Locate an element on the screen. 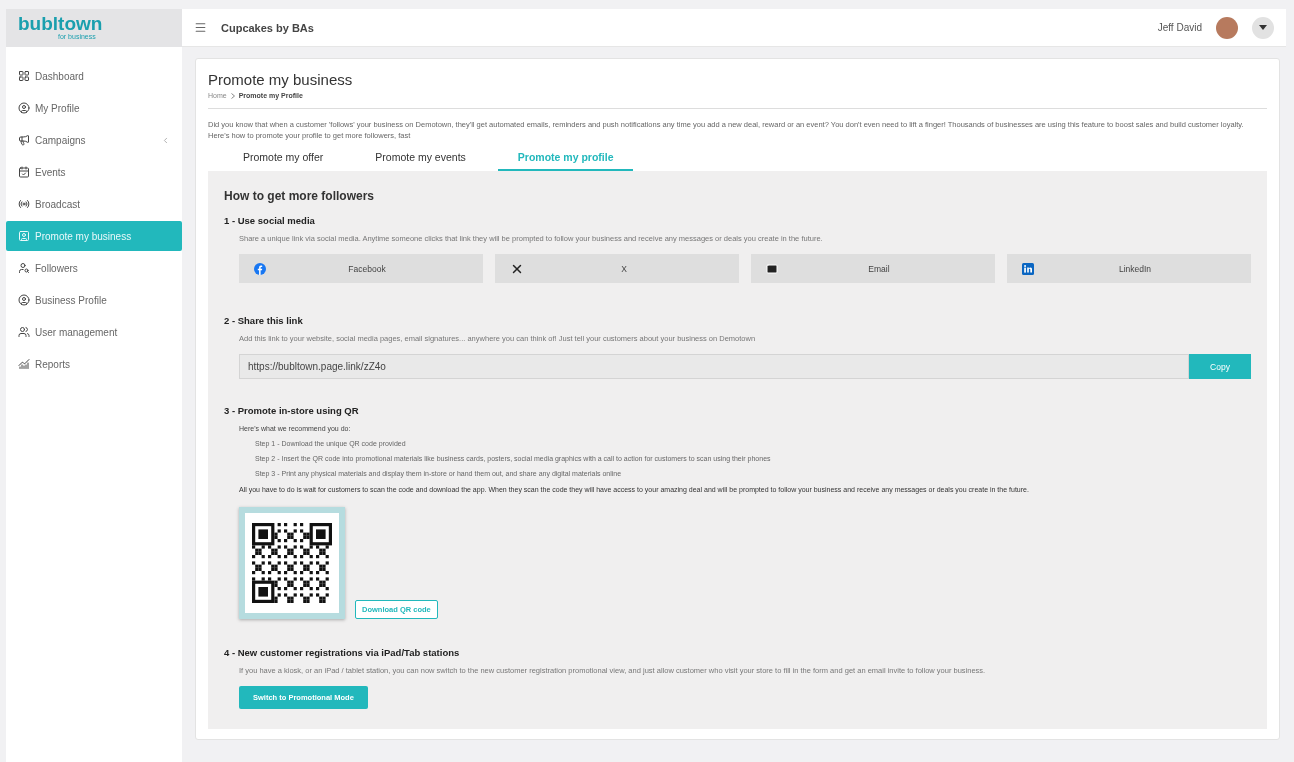 The width and height of the screenshot is (1294, 762). sidebar-item-label: Business Profile is located at coordinates (71, 300).